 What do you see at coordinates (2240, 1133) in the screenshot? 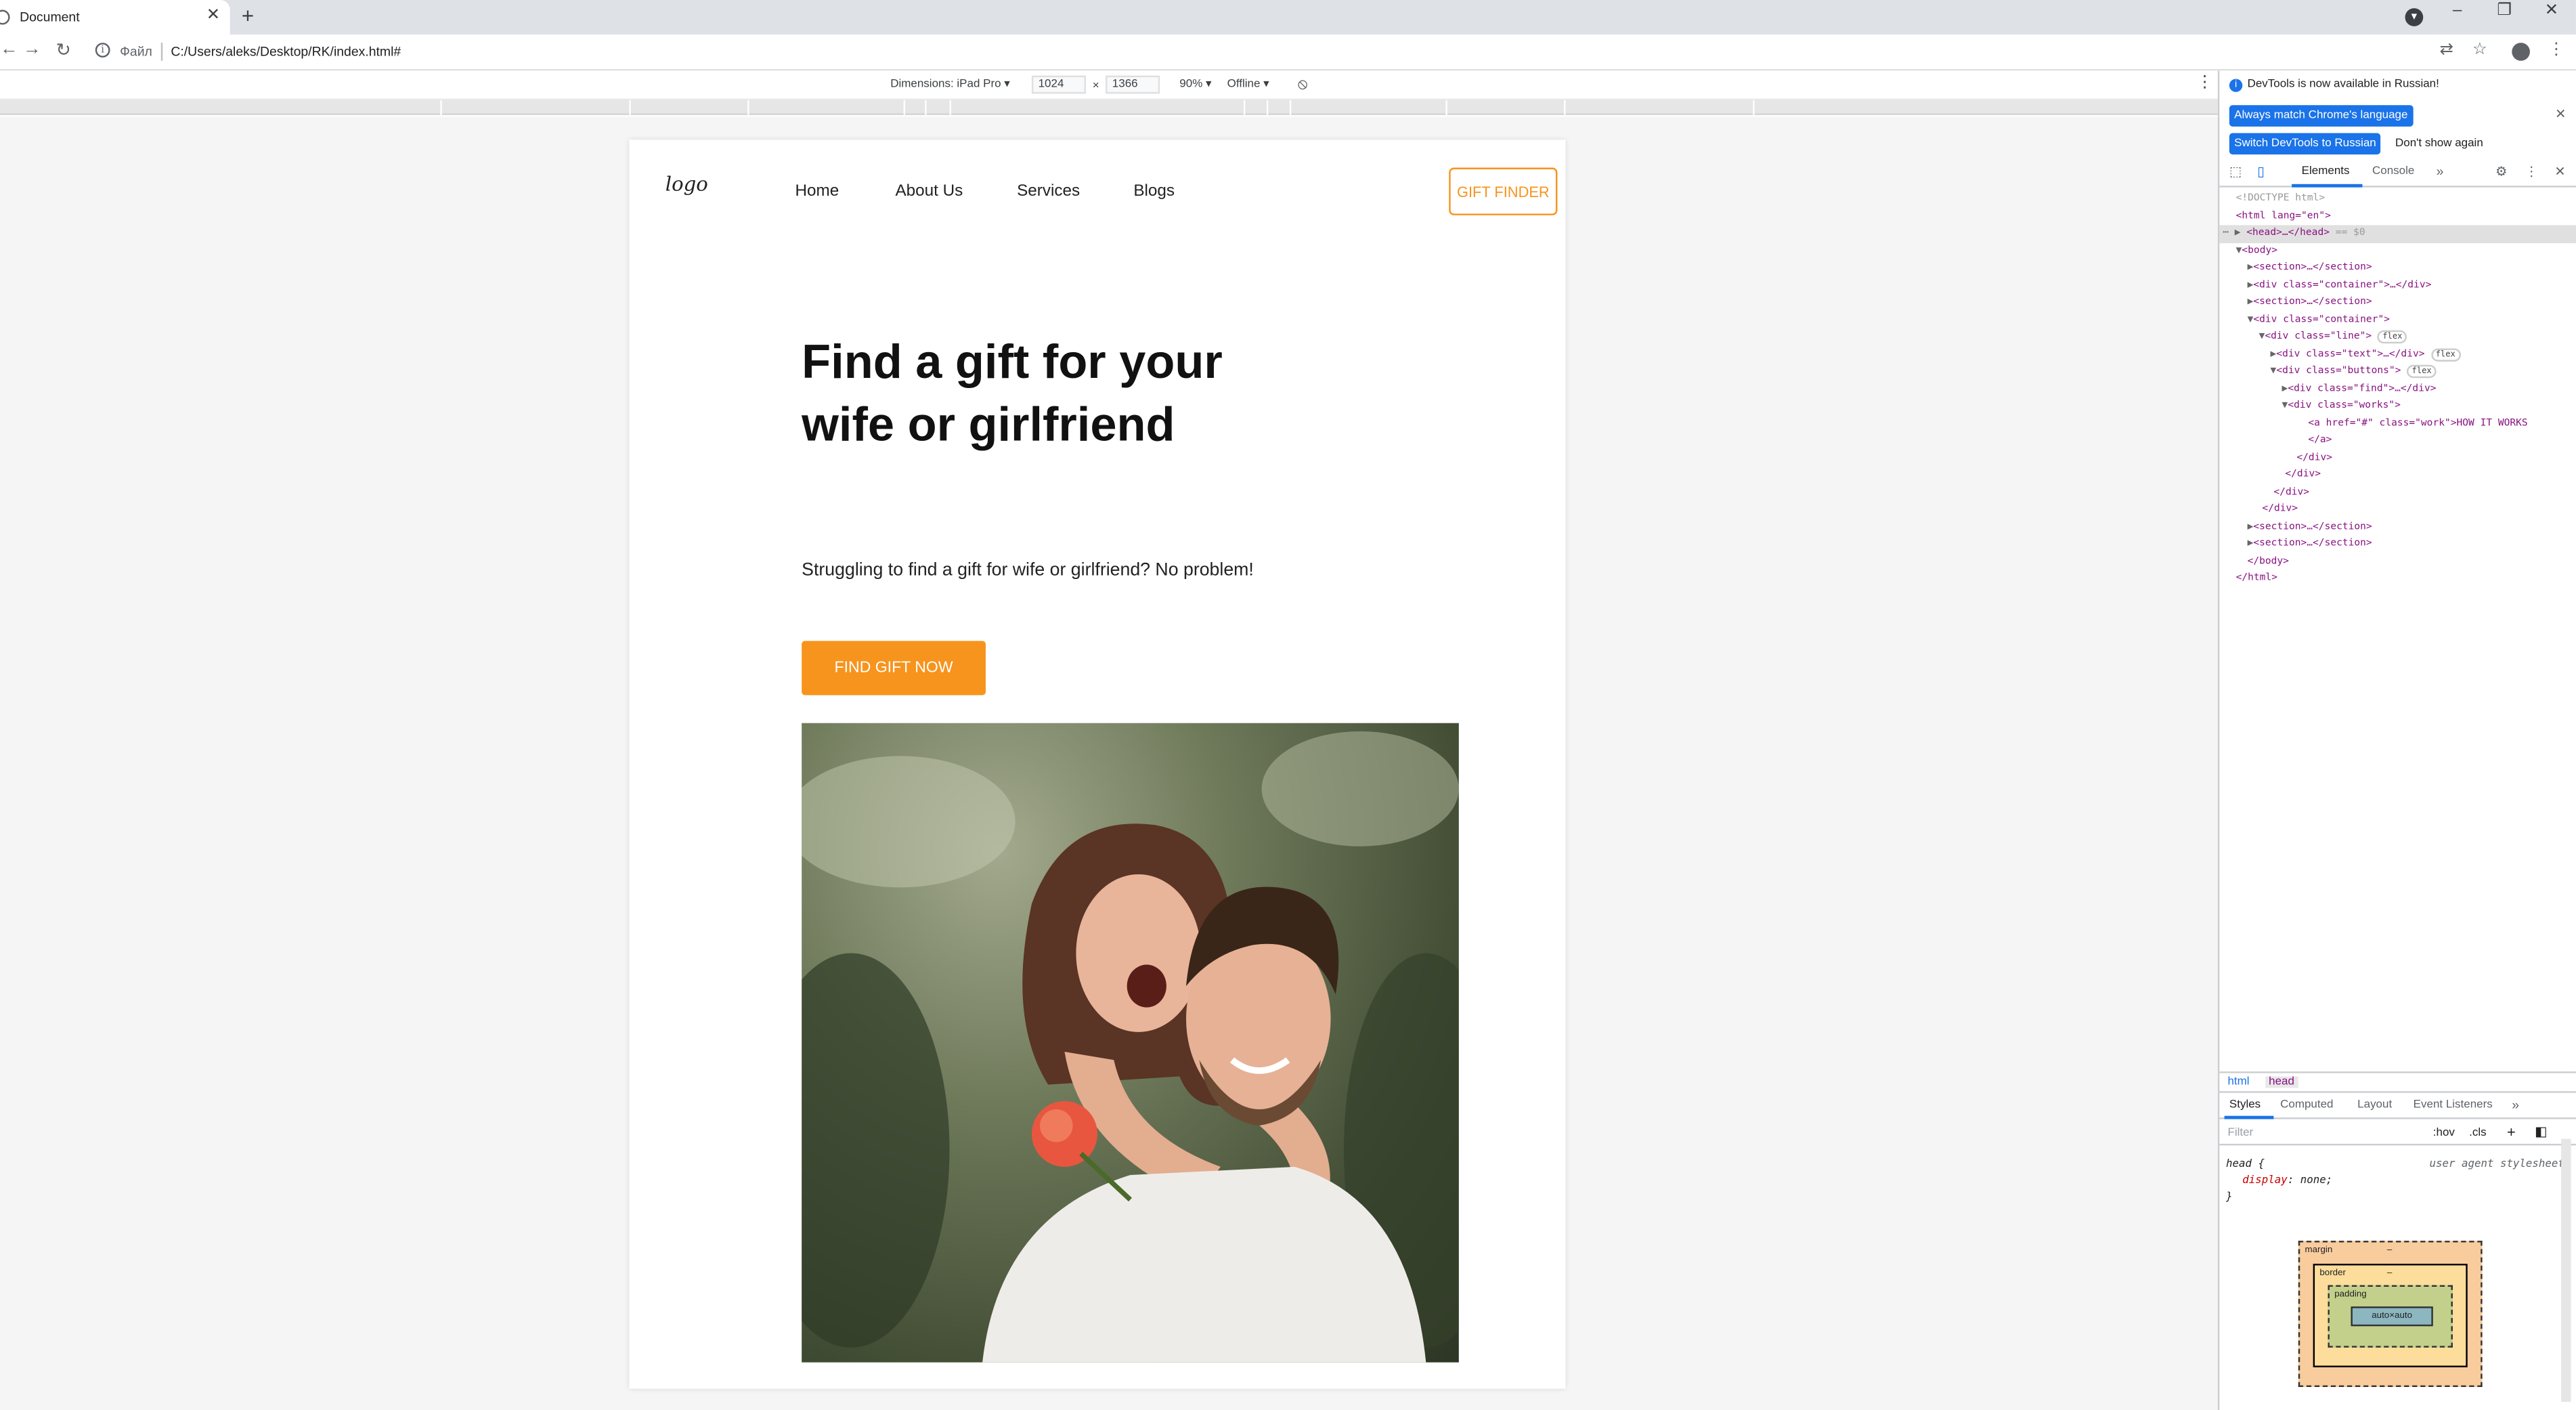
I see `filter-input: Filter` at bounding box center [2240, 1133].